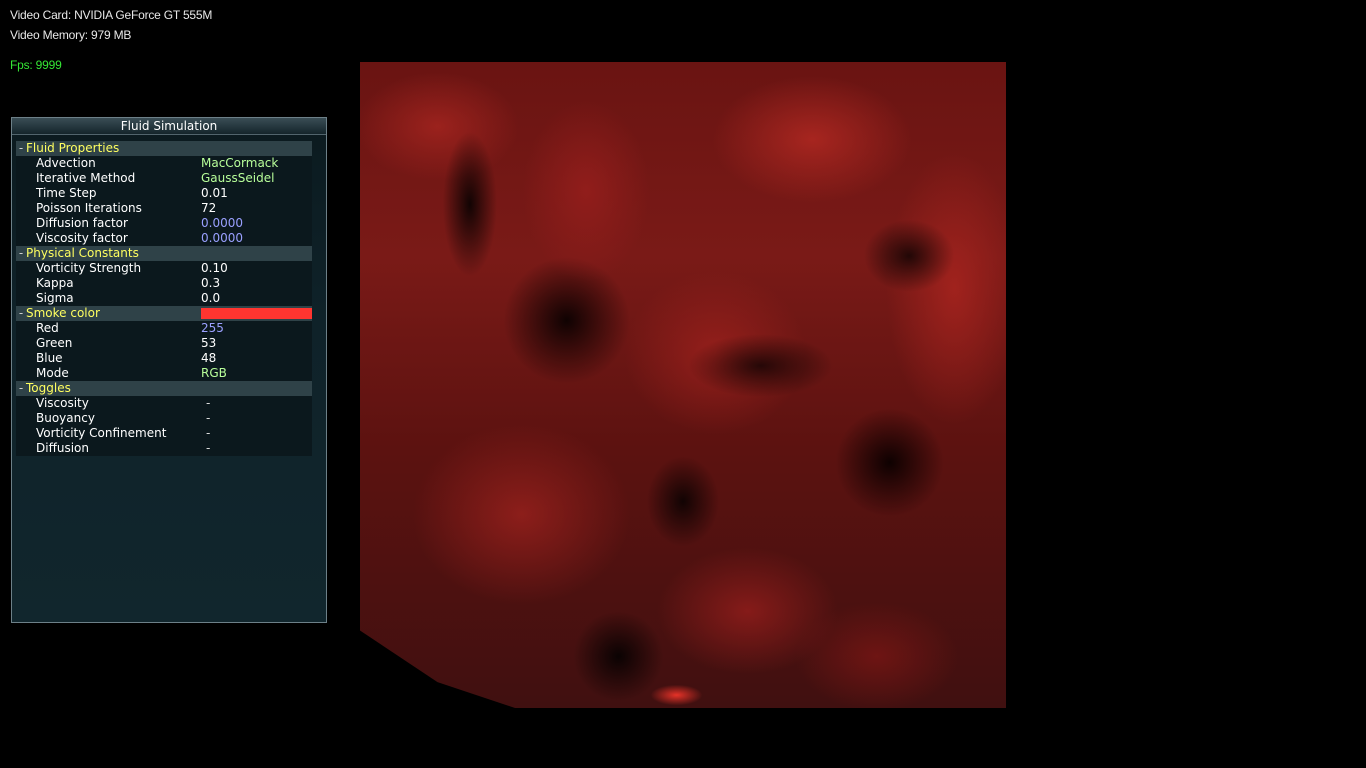 This screenshot has height=768, width=1366. Describe the element at coordinates (239, 163) in the screenshot. I see `param-value: MacCormack` at that location.